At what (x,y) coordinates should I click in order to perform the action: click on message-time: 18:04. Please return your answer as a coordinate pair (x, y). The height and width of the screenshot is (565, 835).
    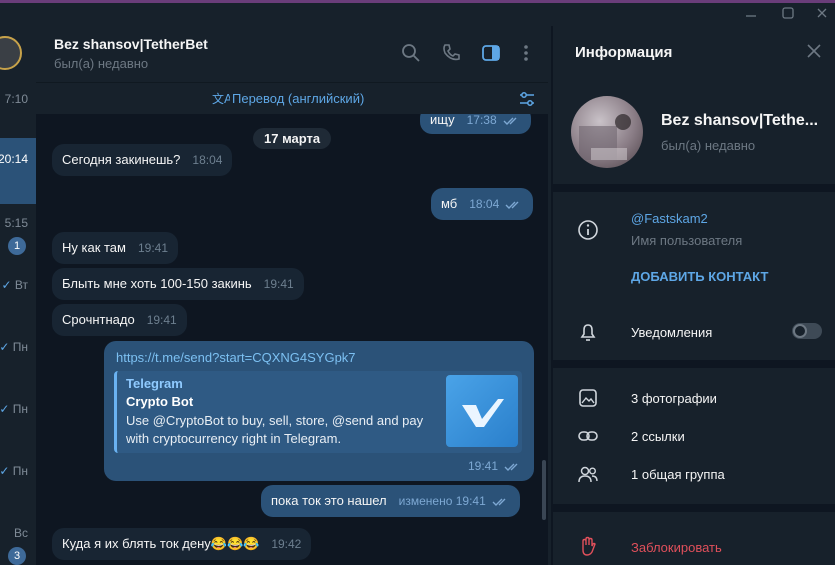
    Looking at the image, I should click on (484, 204).